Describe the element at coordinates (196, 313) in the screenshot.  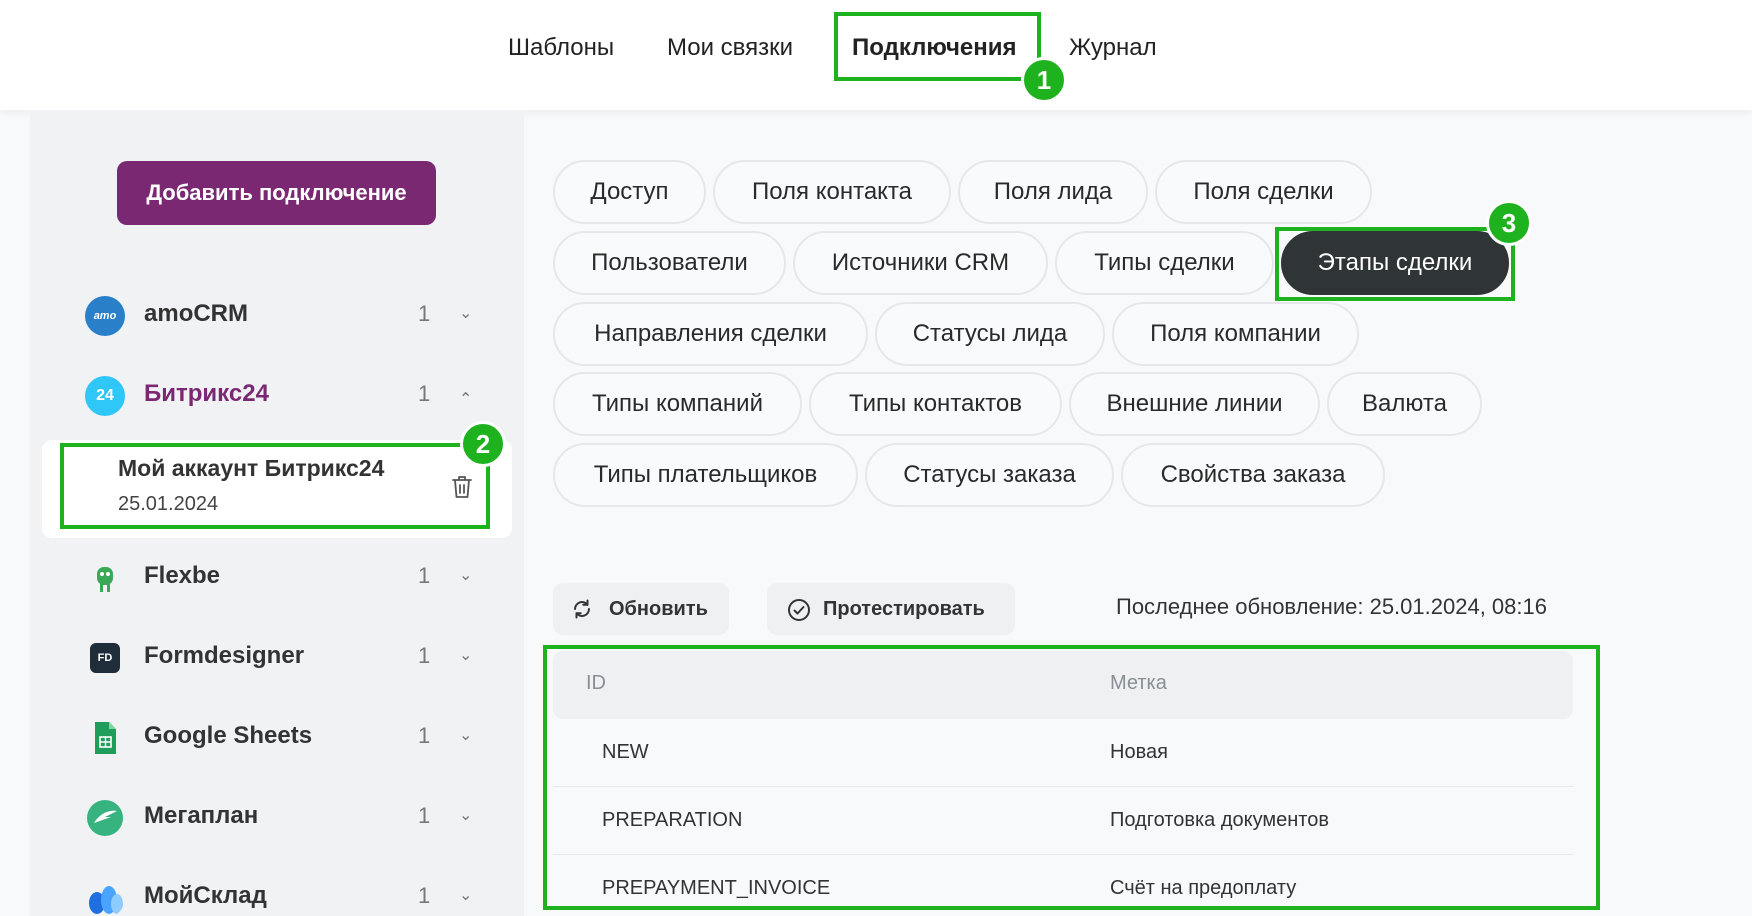
I see `service-name: amoCRM` at that location.